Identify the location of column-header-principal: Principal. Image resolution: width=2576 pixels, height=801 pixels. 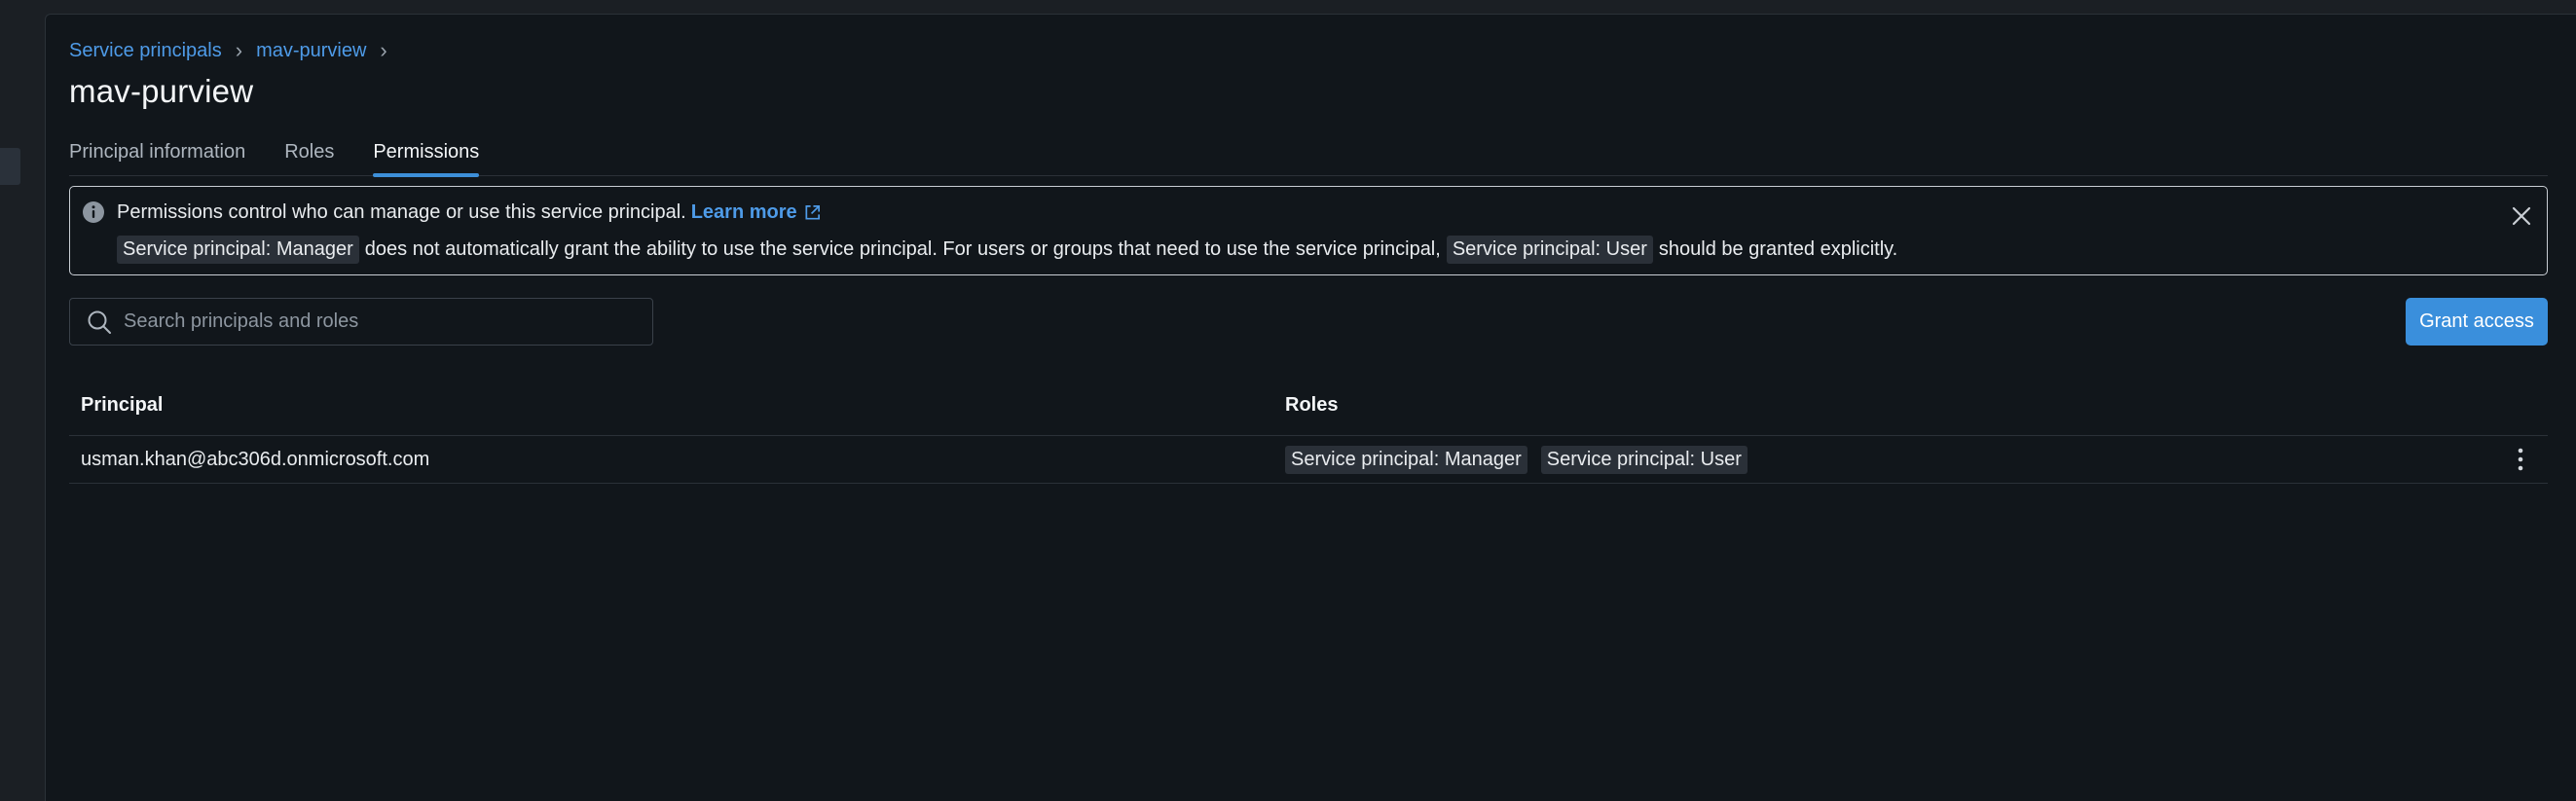
(122, 404).